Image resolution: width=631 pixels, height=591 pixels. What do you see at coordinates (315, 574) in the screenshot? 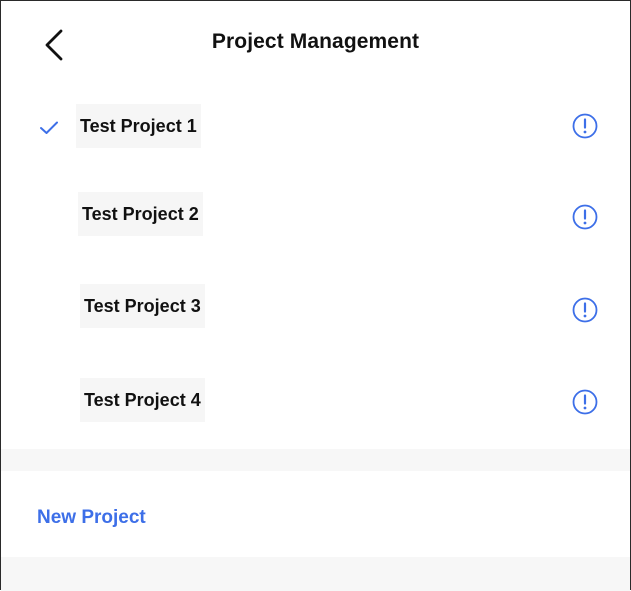
I see `footer-band` at bounding box center [315, 574].